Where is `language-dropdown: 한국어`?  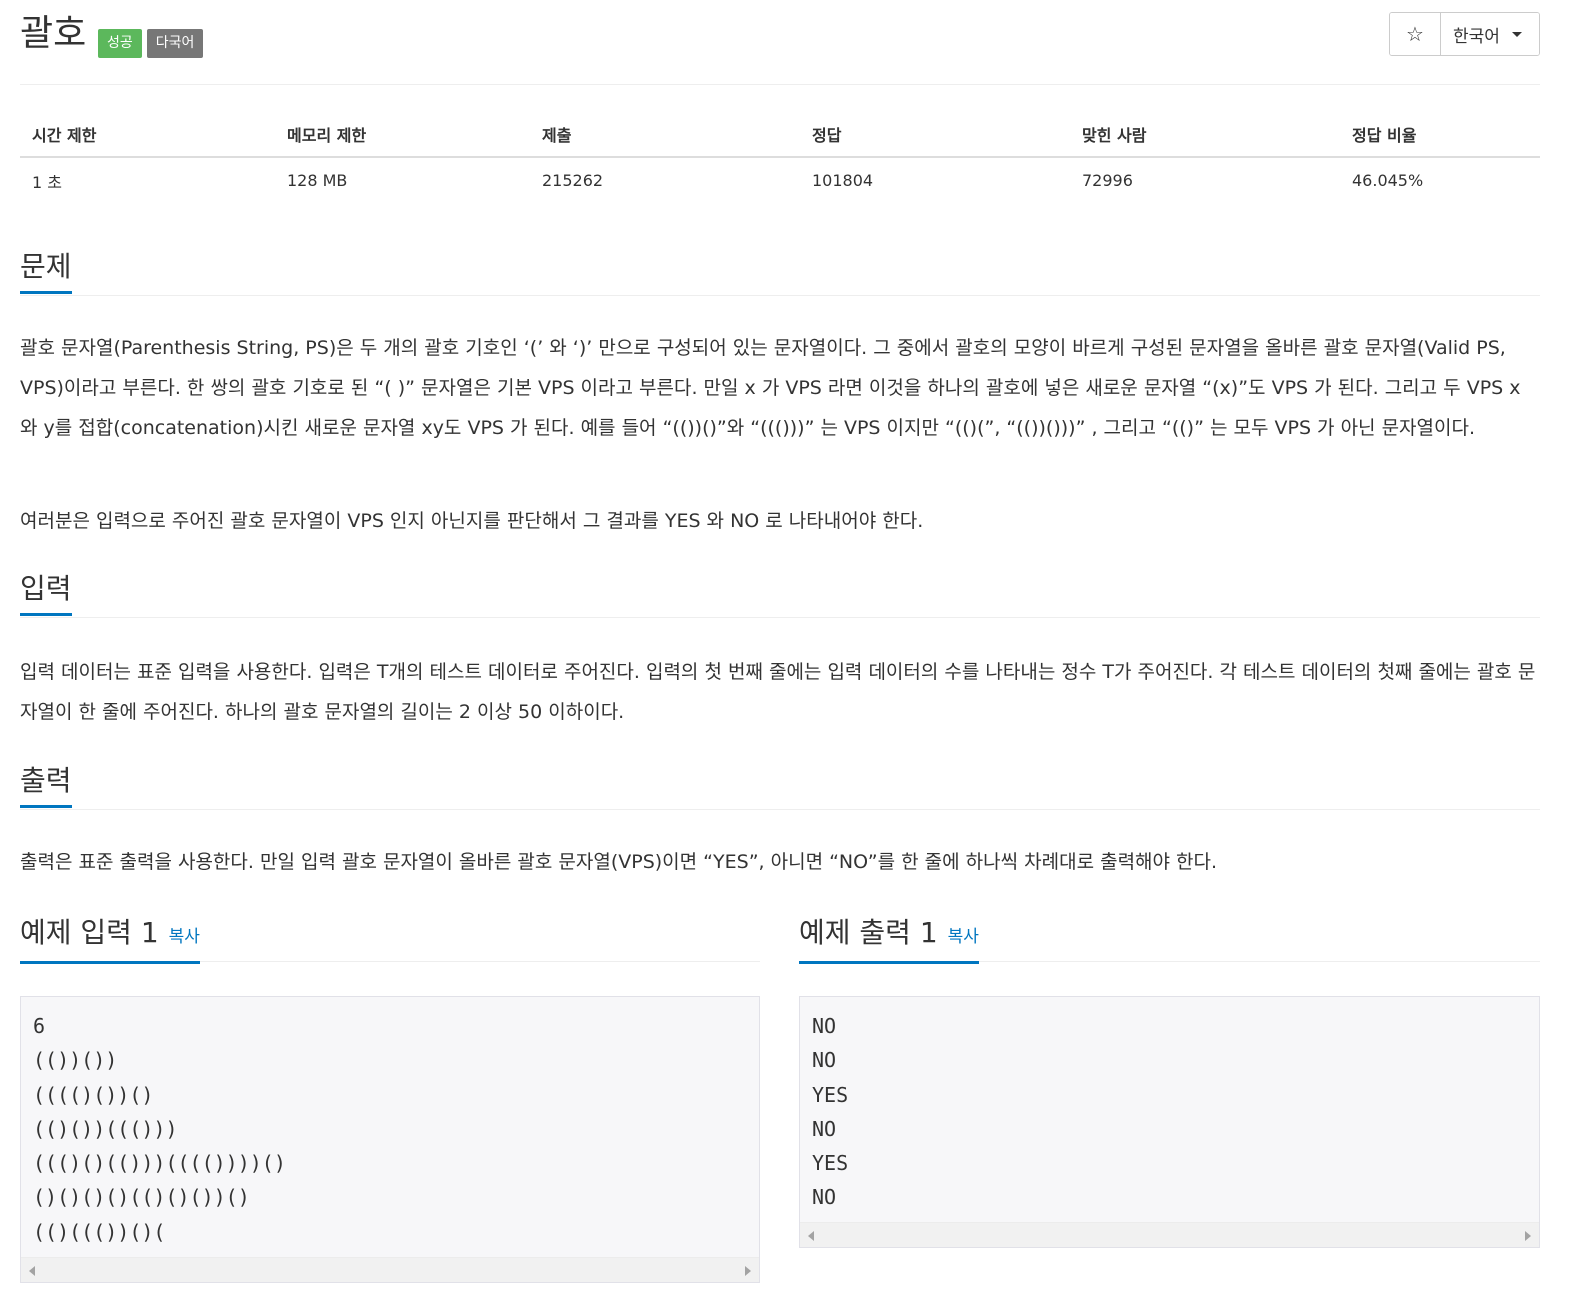
language-dropdown: 한국어 is located at coordinates (1490, 34).